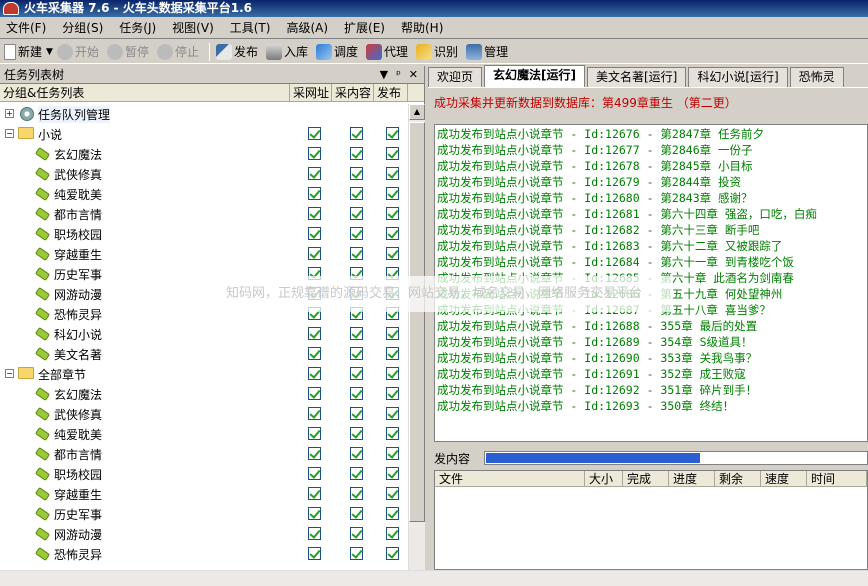 This screenshot has width=868, height=586. What do you see at coordinates (422, 27) in the screenshot?
I see `menu-help: 帮助(H)` at bounding box center [422, 27].